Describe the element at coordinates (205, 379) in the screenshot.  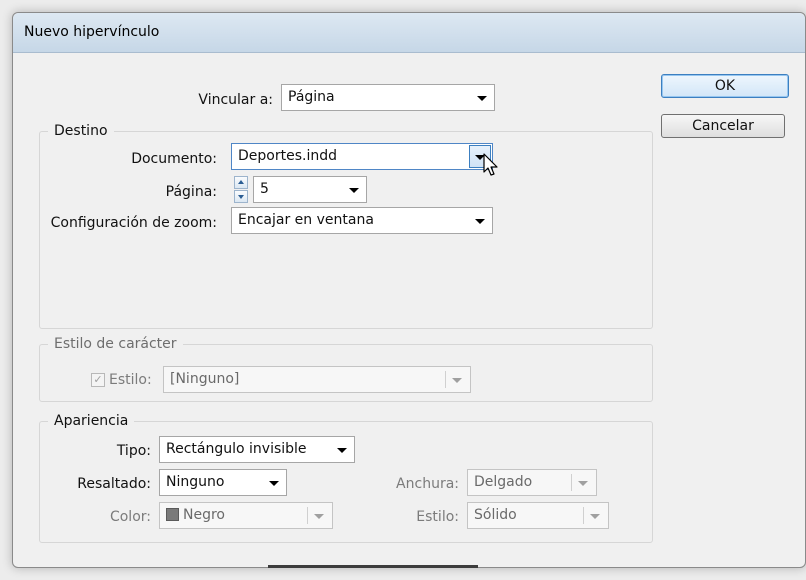
I see `character-style-value: [Ninguno]` at that location.